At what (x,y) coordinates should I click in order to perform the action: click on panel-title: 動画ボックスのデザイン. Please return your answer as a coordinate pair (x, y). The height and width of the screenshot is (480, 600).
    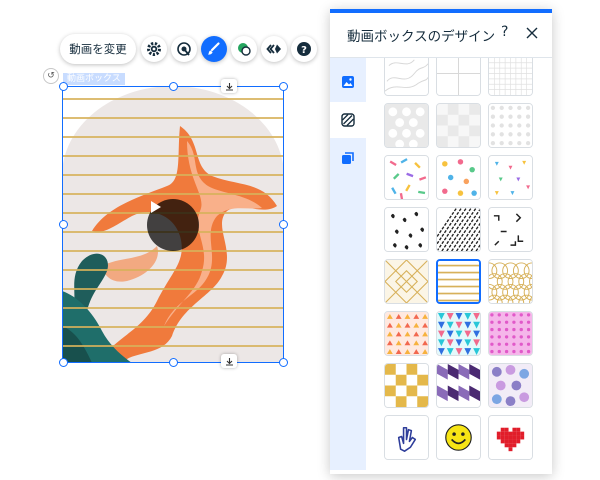
    Looking at the image, I should click on (421, 37).